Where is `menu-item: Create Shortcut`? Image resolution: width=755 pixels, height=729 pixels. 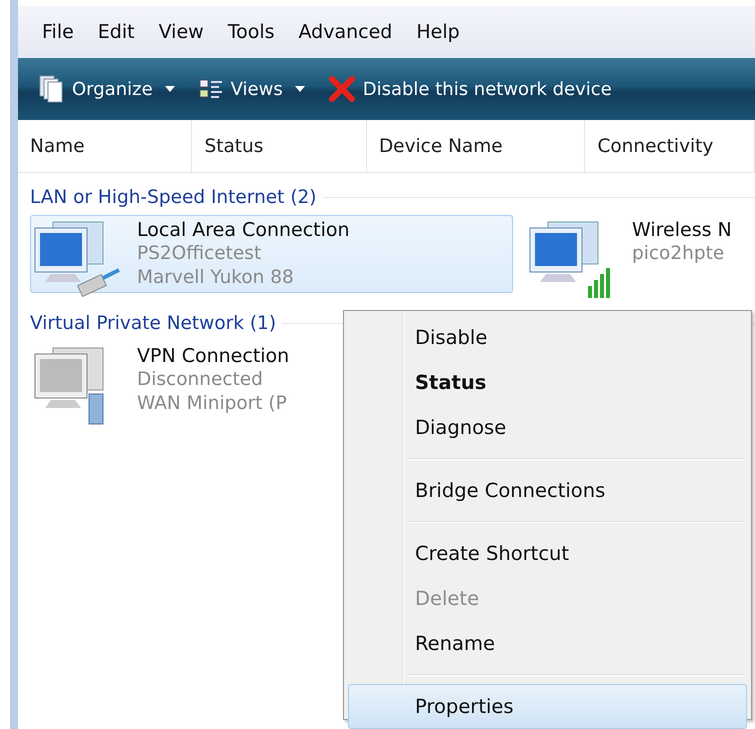 menu-item: Create Shortcut is located at coordinates (547, 553).